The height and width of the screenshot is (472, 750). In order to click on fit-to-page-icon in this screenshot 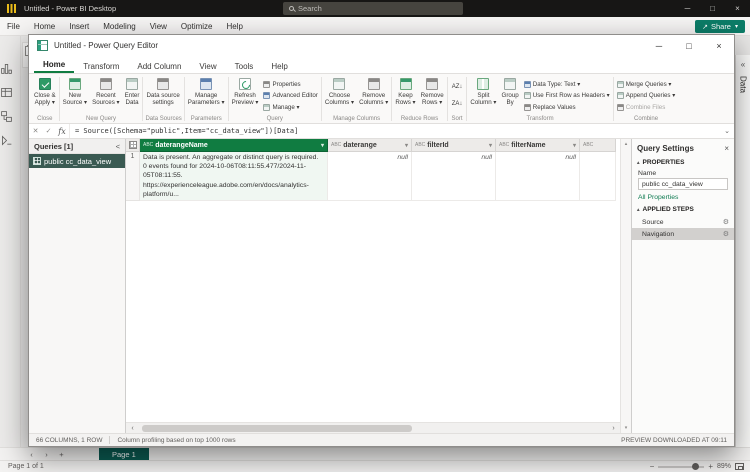, I will do `click(739, 466)`.